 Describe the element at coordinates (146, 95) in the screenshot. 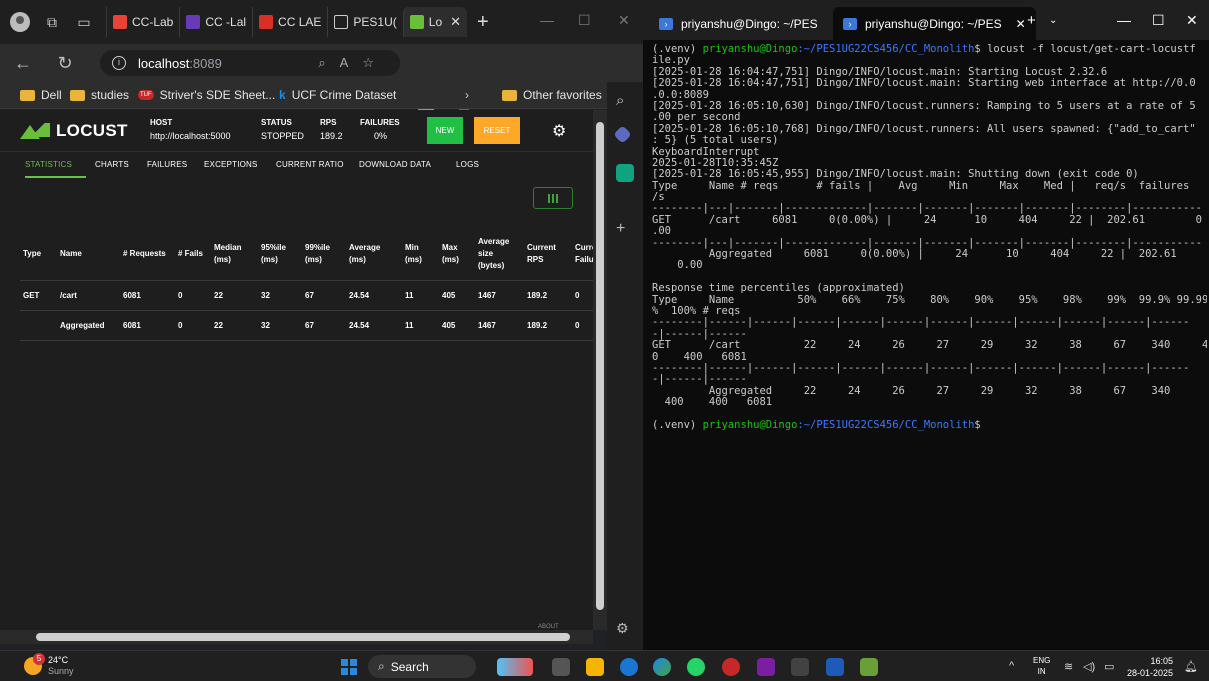

I see `tuf-icon: TUF` at that location.